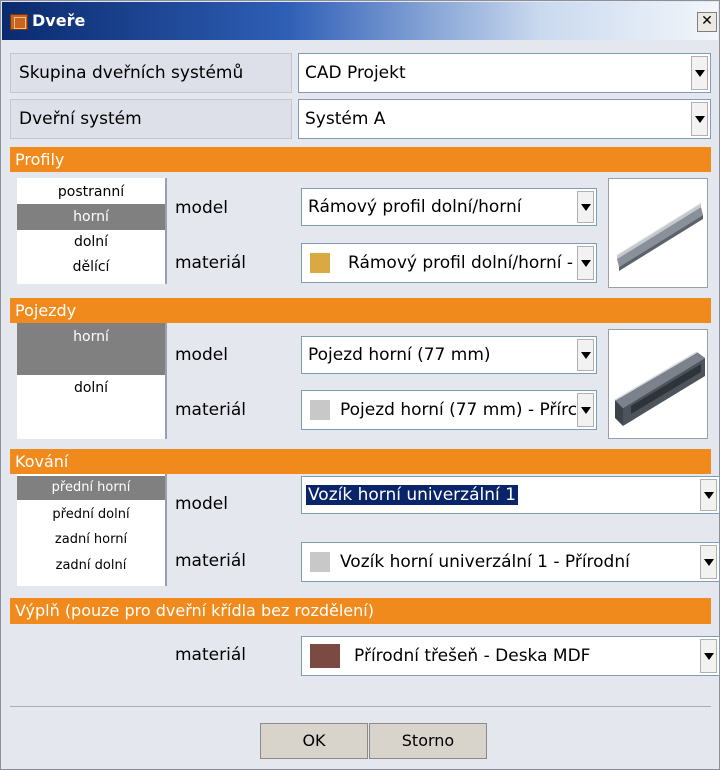 The height and width of the screenshot is (770, 720). Describe the element at coordinates (504, 73) in the screenshot. I see `door-group-combo: CAD Projekt` at that location.